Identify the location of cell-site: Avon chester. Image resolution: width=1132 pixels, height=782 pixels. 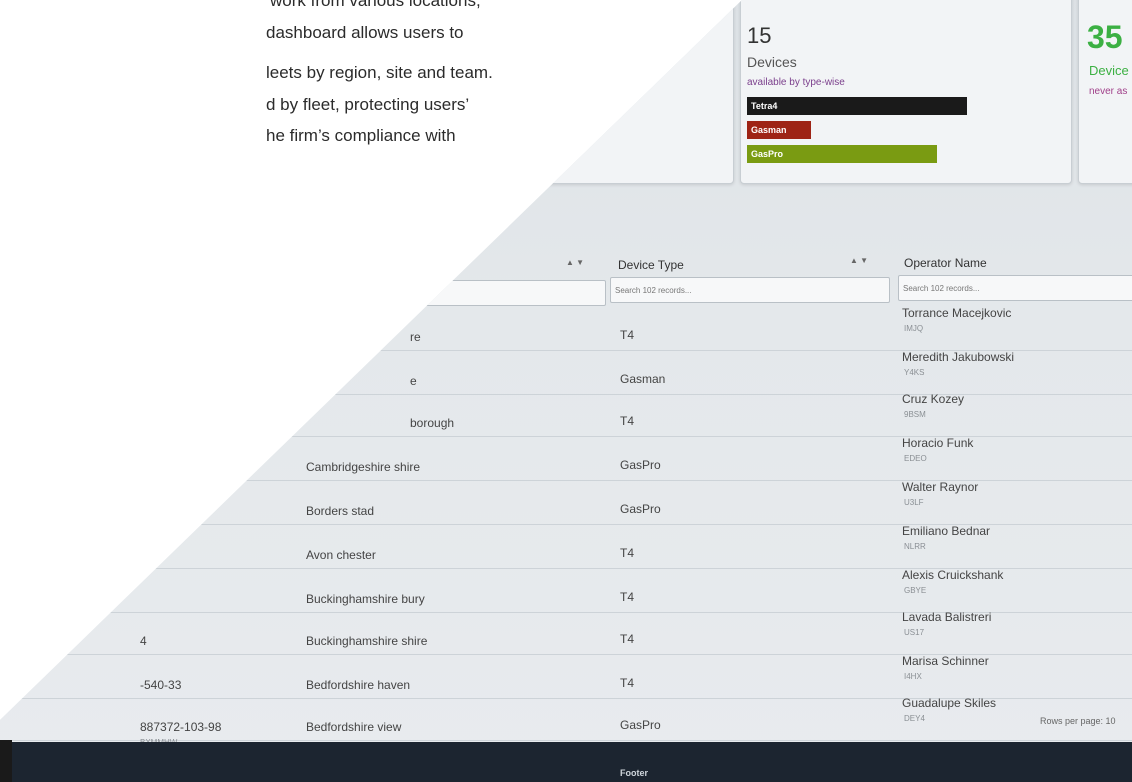
(341, 555).